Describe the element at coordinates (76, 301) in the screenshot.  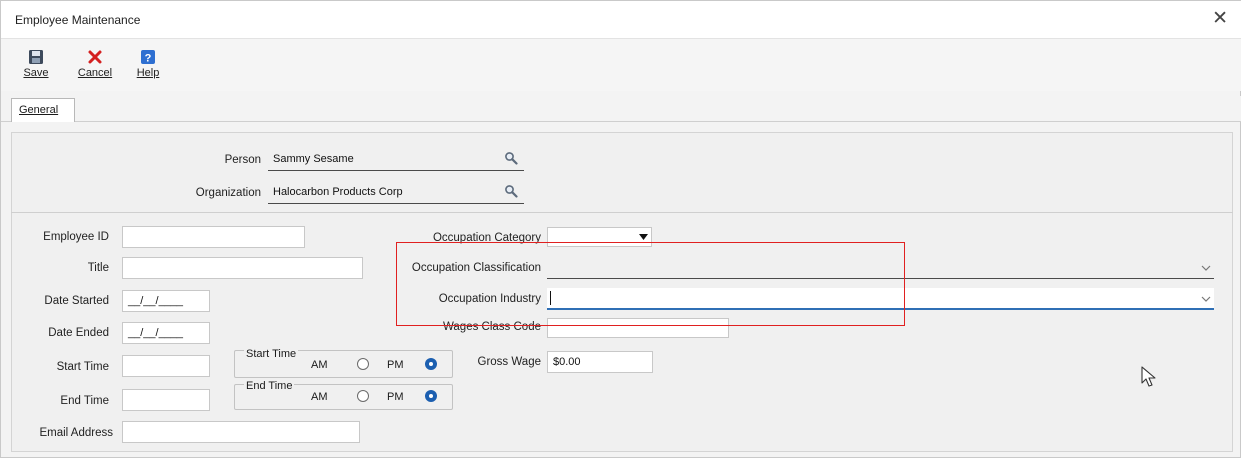
I see `date-started-label: Date Started` at that location.